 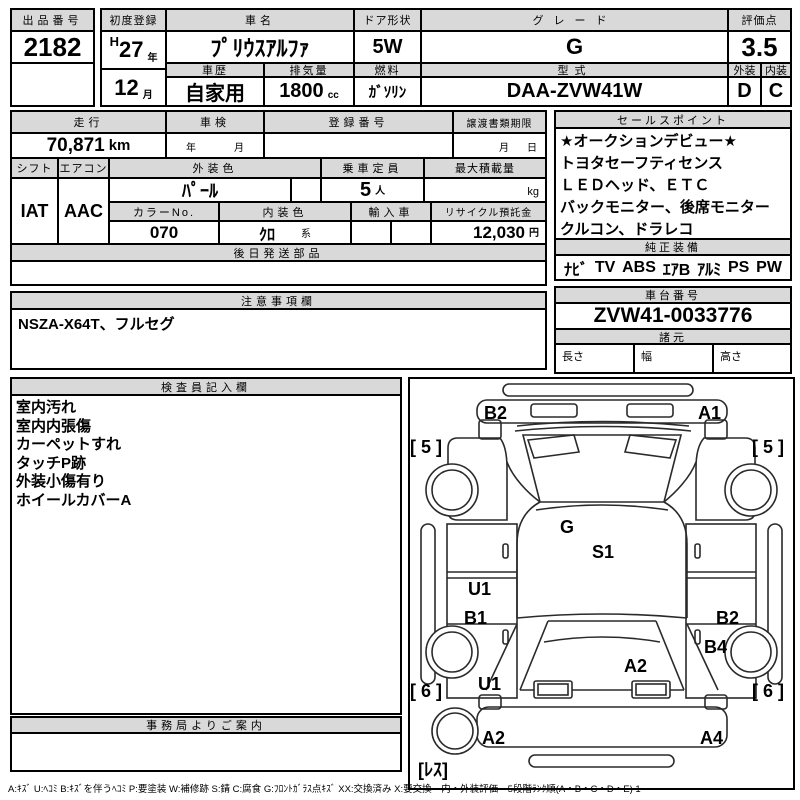 I want to click on inspector-note-line: タッチP跡, so click(x=51, y=463).